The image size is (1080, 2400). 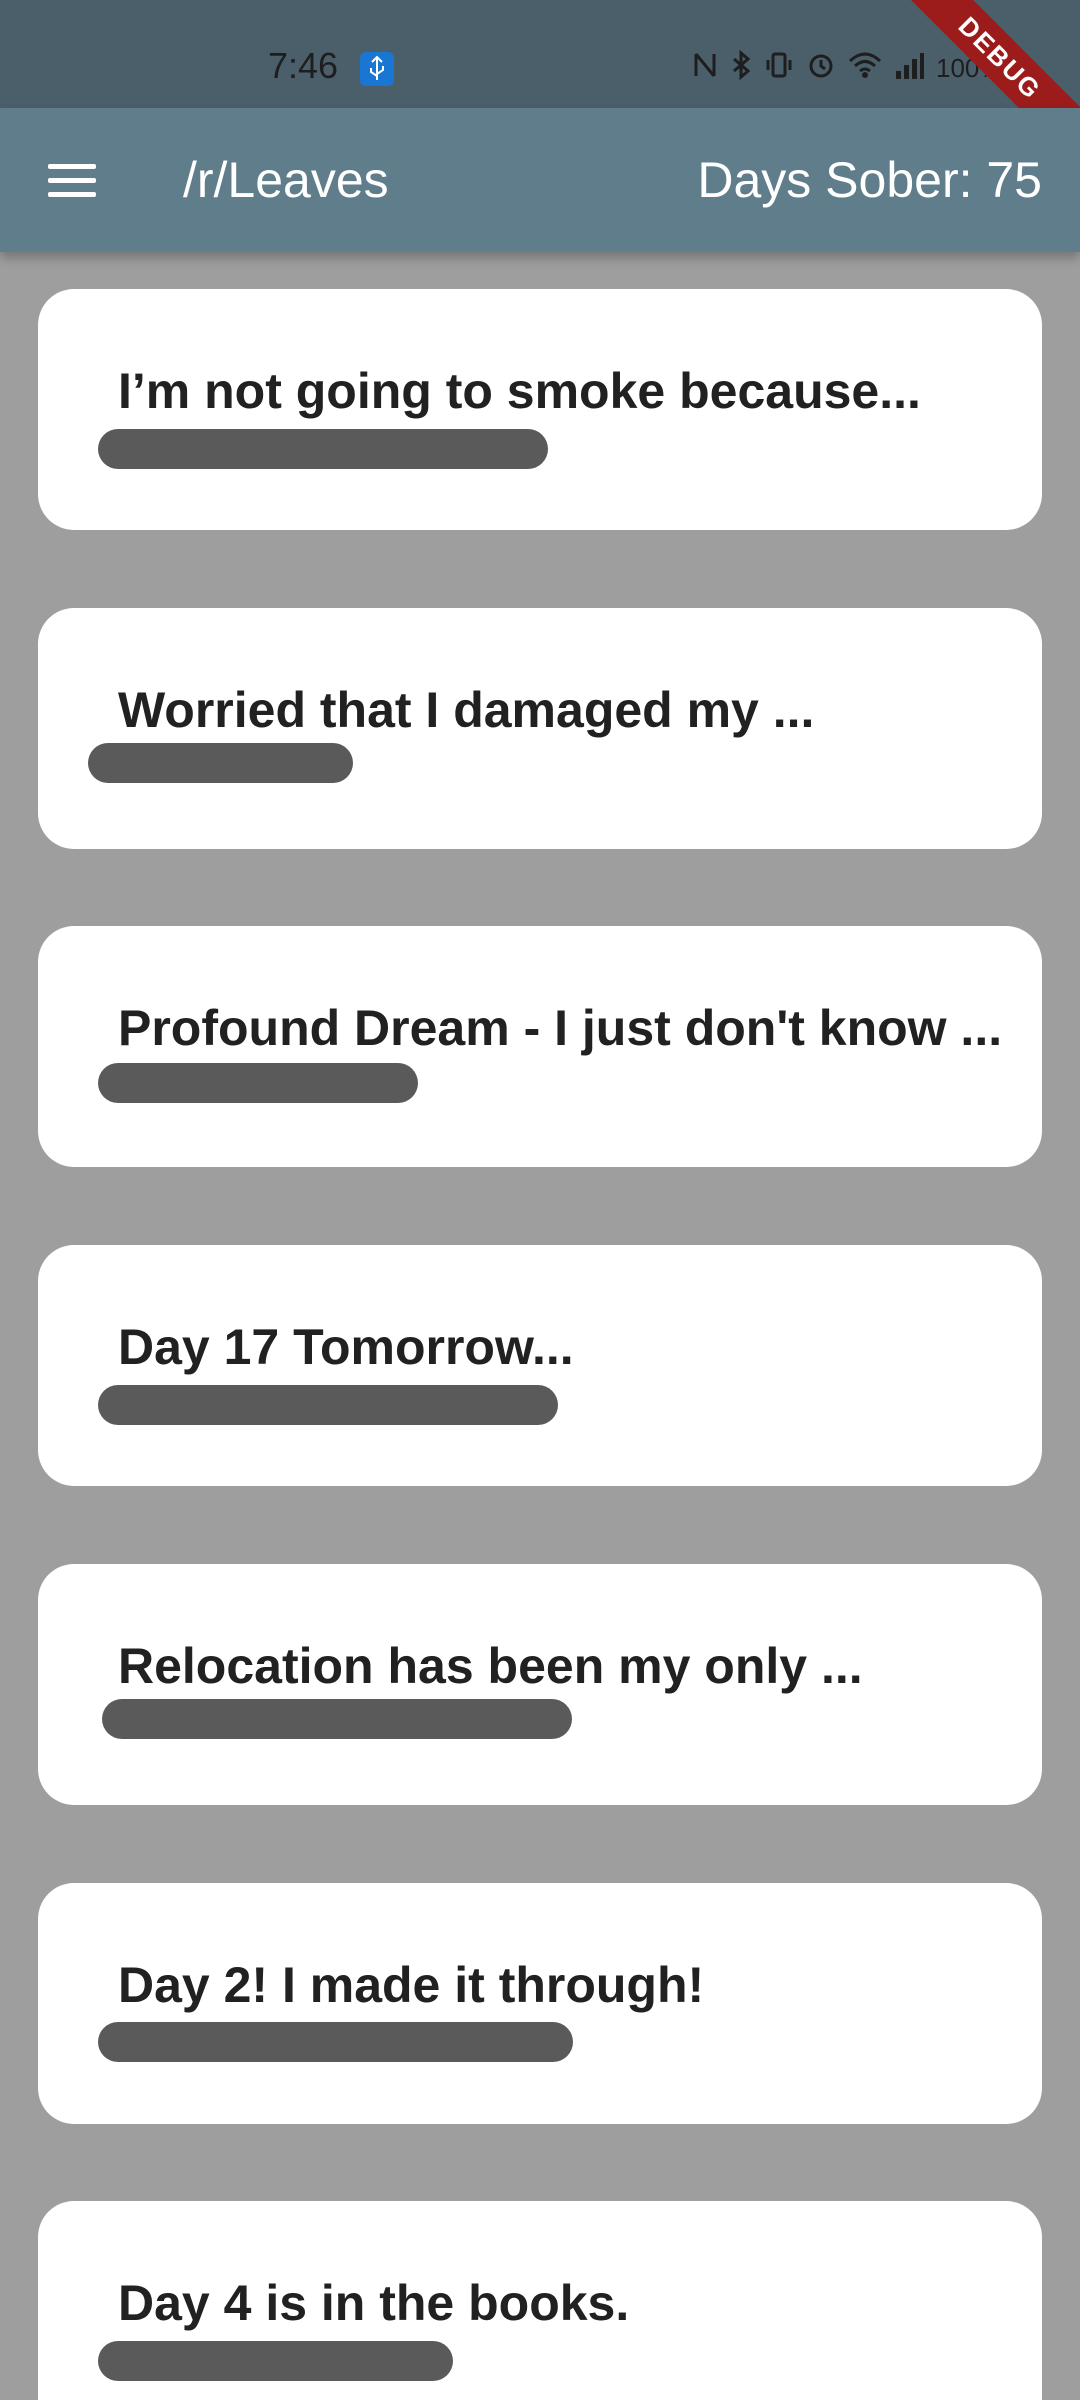 I want to click on post-card: Day 2! I made it through!, so click(x=540, y=2003).